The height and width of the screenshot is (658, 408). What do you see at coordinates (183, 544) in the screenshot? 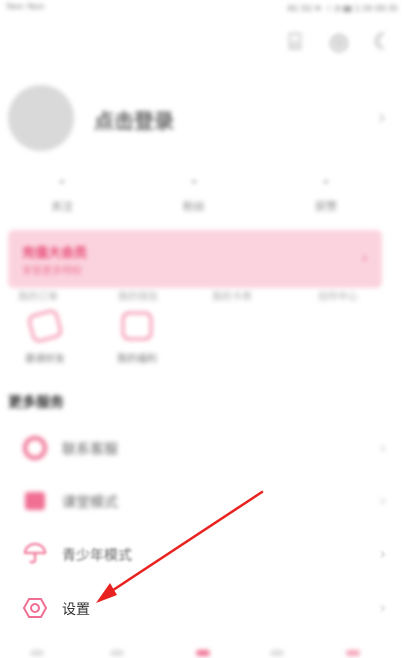
I see `arrow-shaft` at bounding box center [183, 544].